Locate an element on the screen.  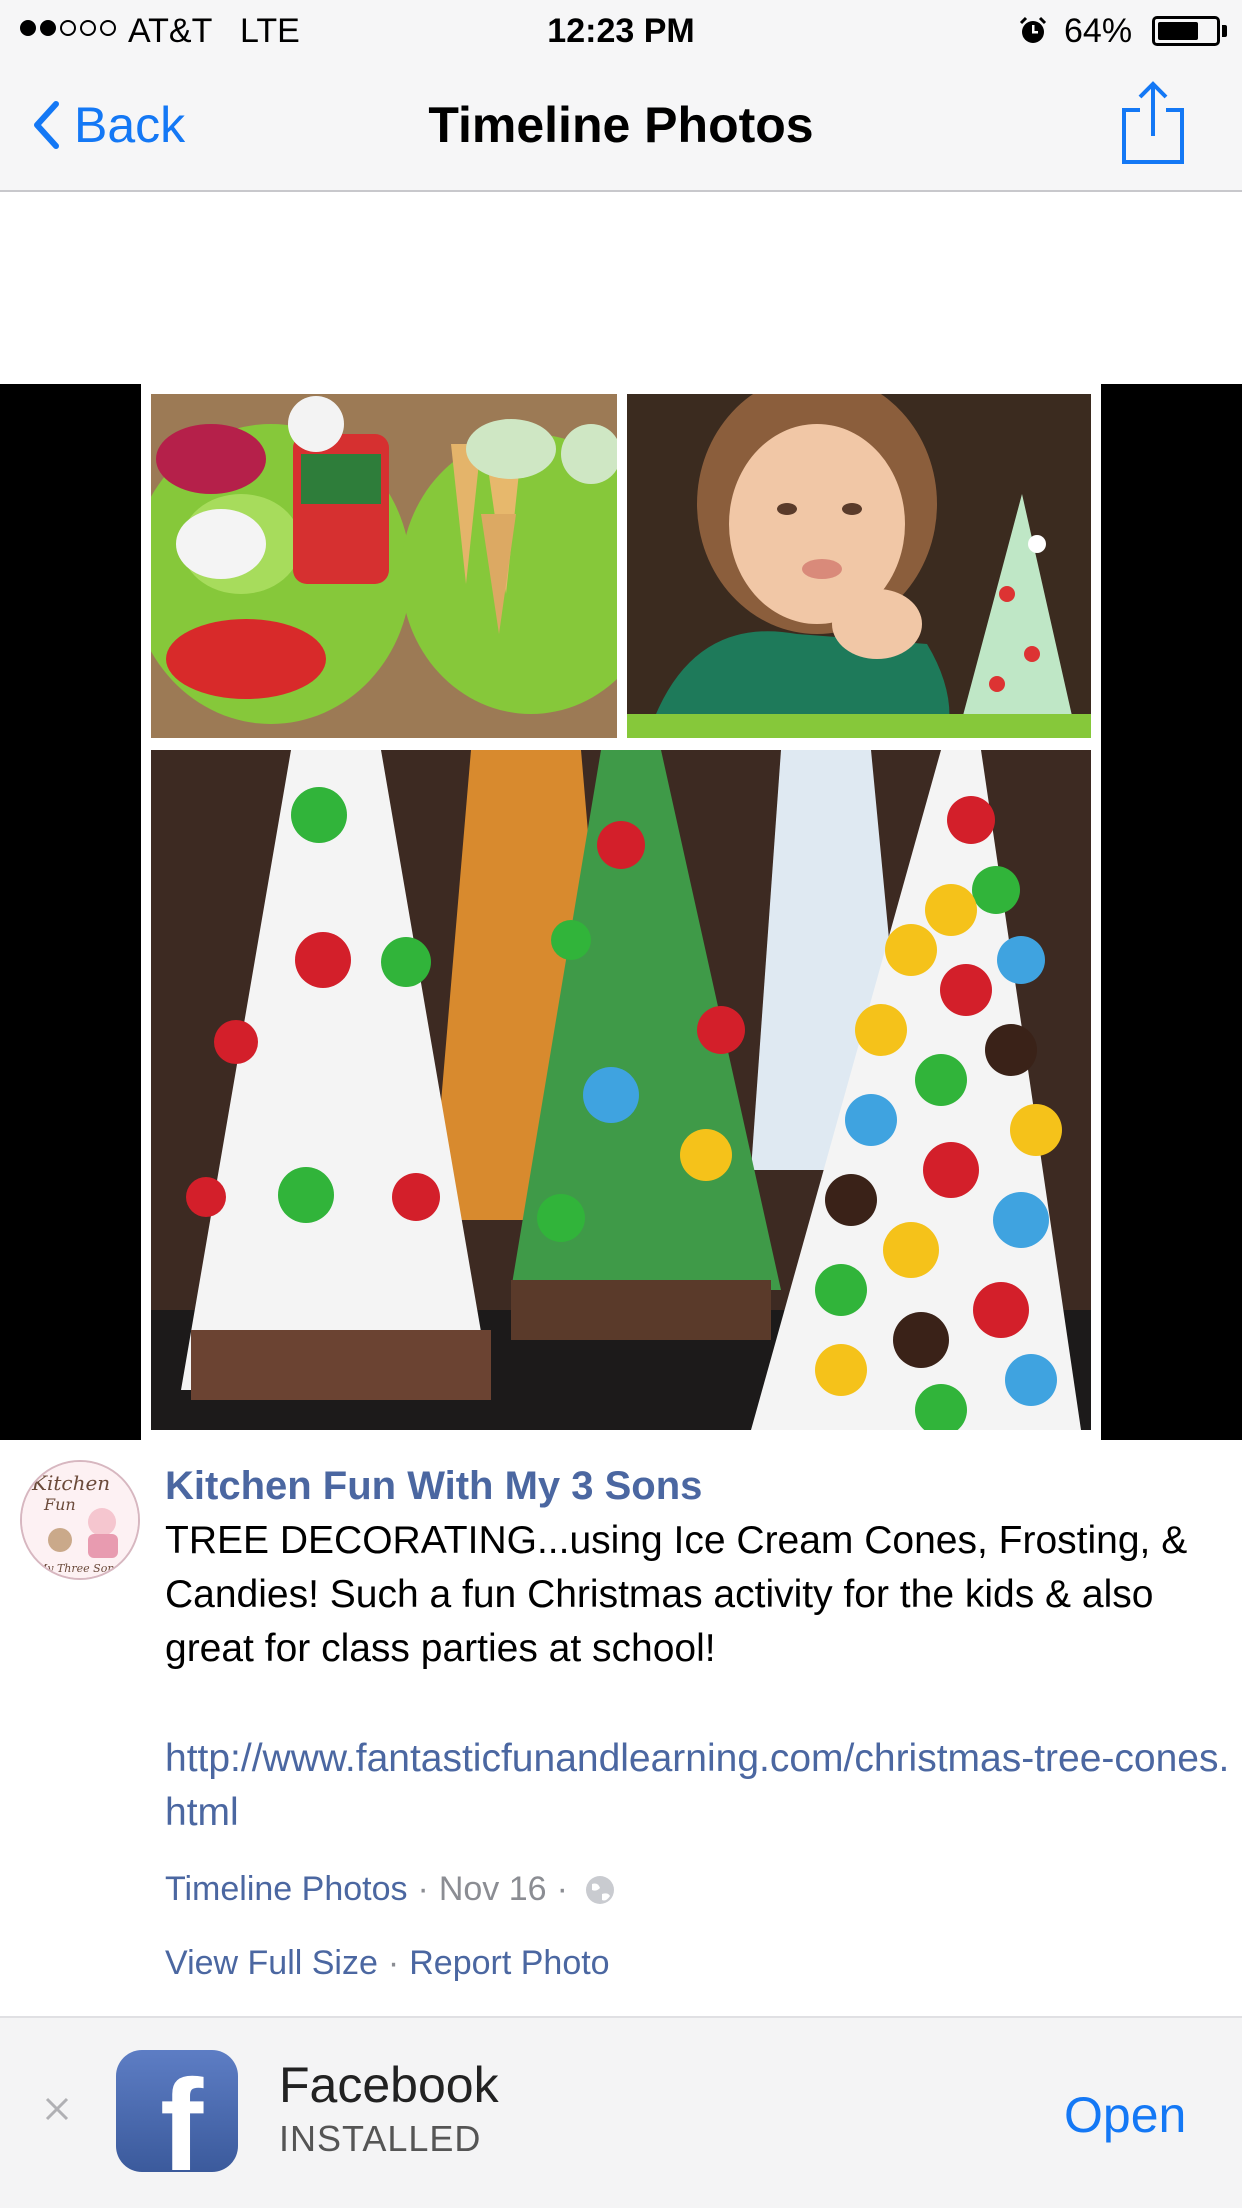
globe-icon is located at coordinates (599, 1889).